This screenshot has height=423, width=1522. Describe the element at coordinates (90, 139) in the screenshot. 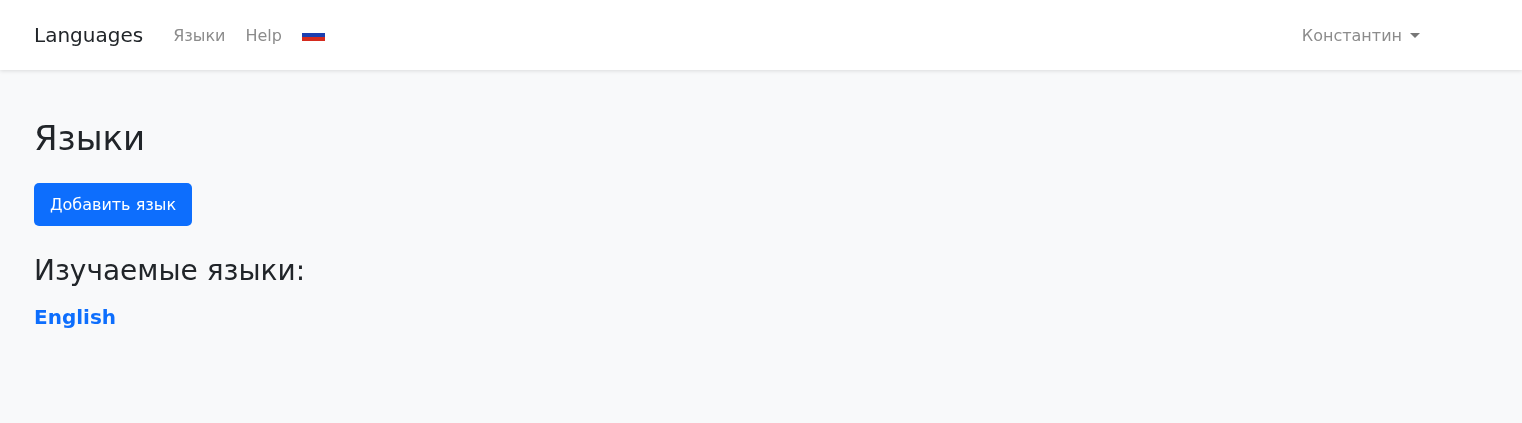

I see `page-title: Языки` at that location.